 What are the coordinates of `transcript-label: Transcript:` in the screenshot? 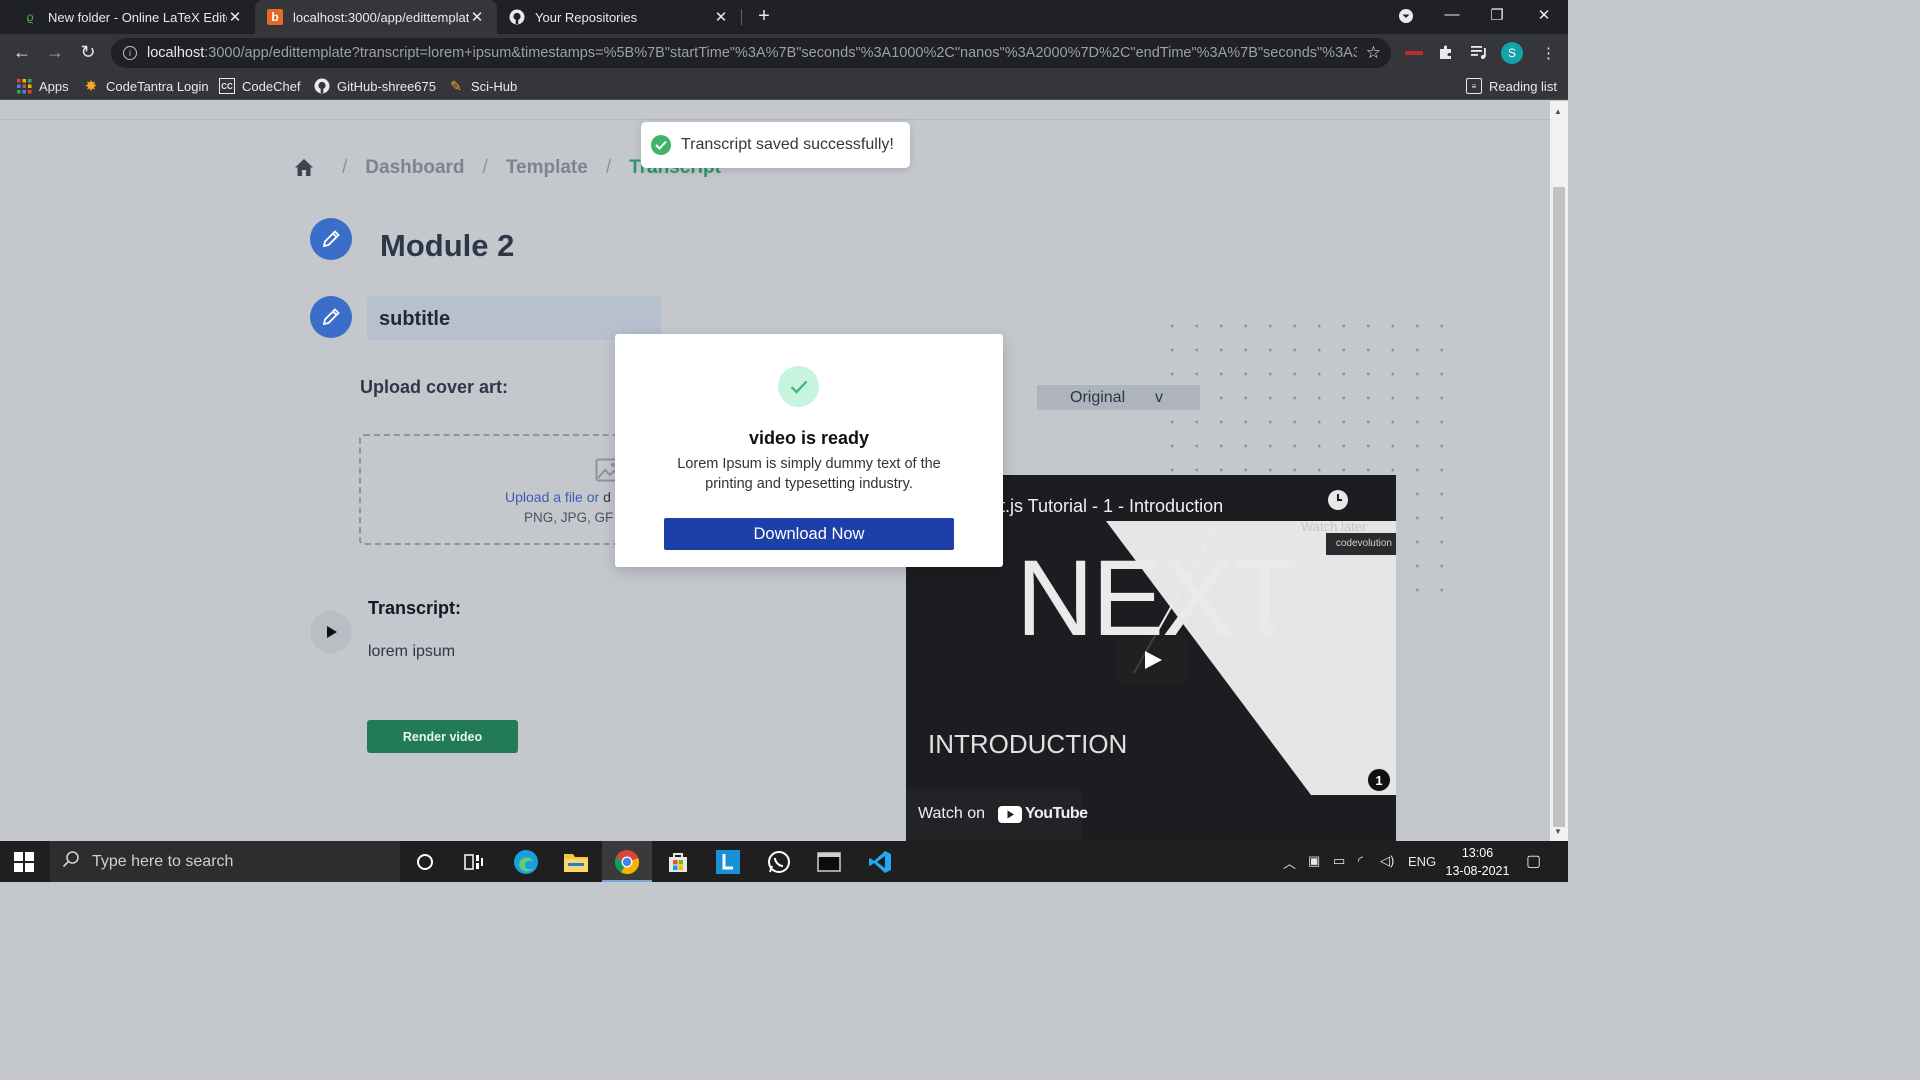 It's located at (415, 608).